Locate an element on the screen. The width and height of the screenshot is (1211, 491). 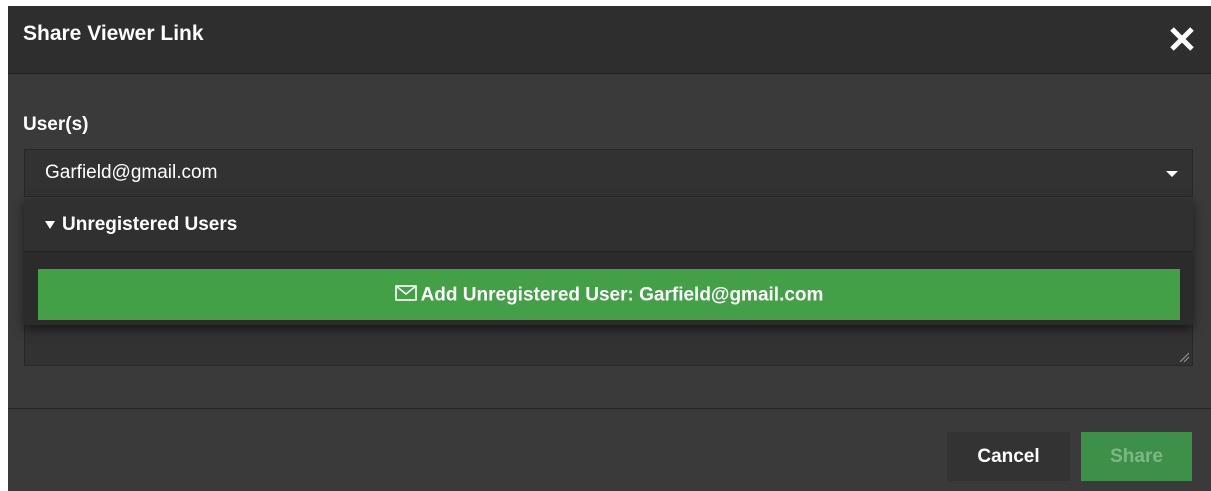
users-select: Garfield@gmail.com is located at coordinates (608, 173).